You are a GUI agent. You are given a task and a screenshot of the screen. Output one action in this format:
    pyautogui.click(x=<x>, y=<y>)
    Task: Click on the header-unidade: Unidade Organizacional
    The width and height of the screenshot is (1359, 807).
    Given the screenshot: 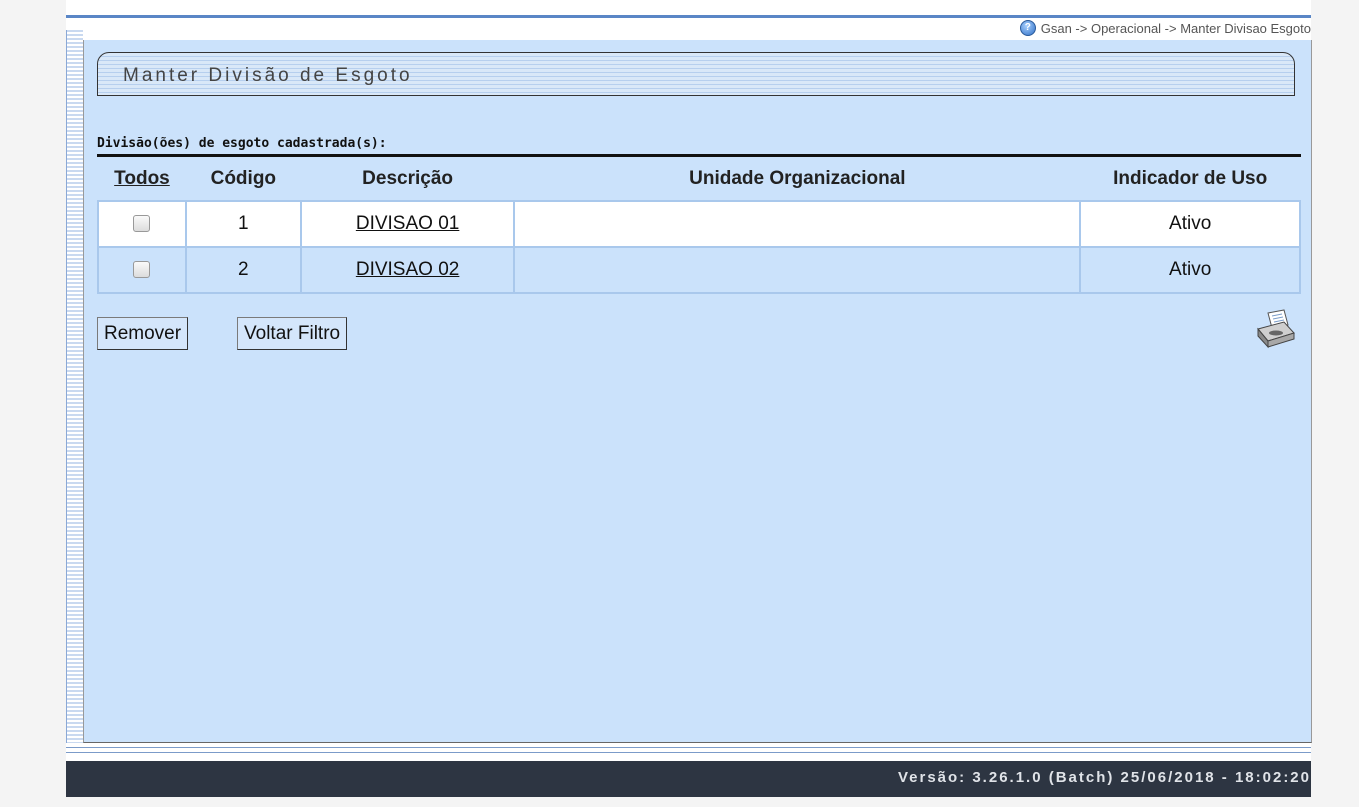 What is the action you would take?
    pyautogui.click(x=797, y=178)
    